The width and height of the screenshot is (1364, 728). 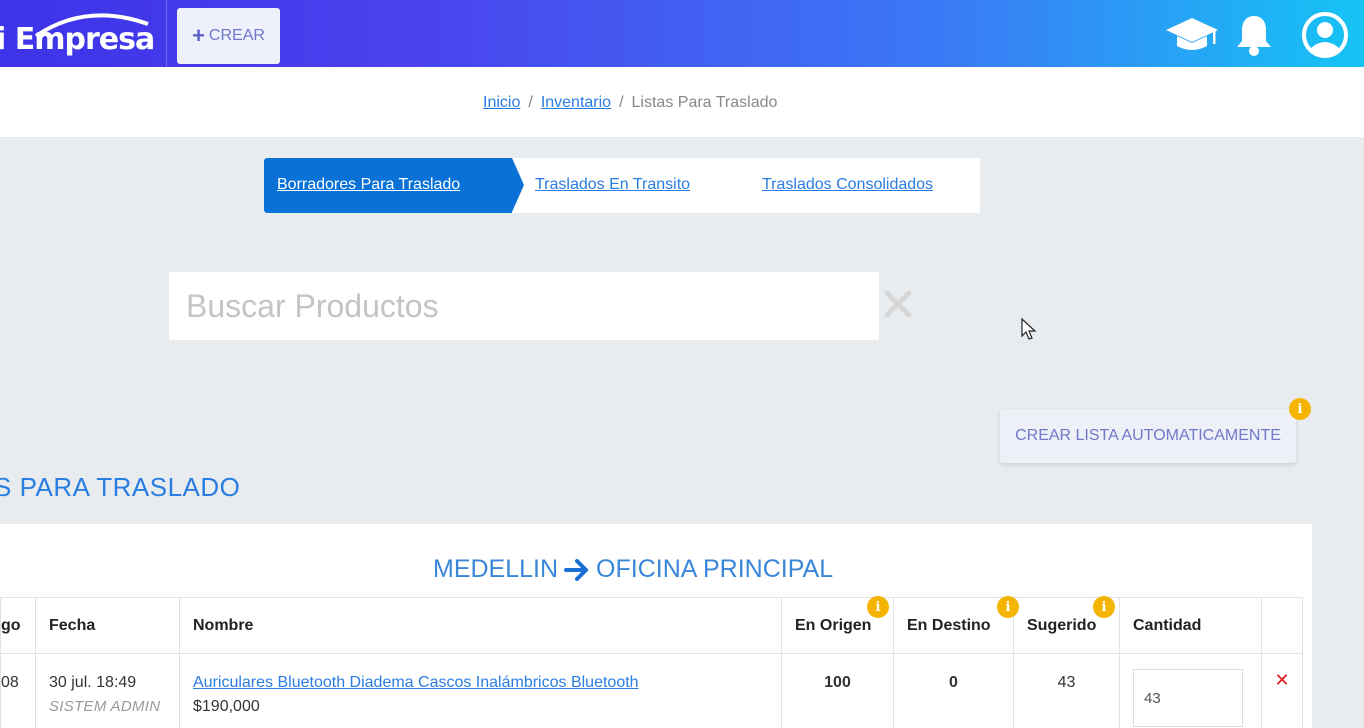 What do you see at coordinates (480, 625) in the screenshot?
I see `header-nombre: Nombre` at bounding box center [480, 625].